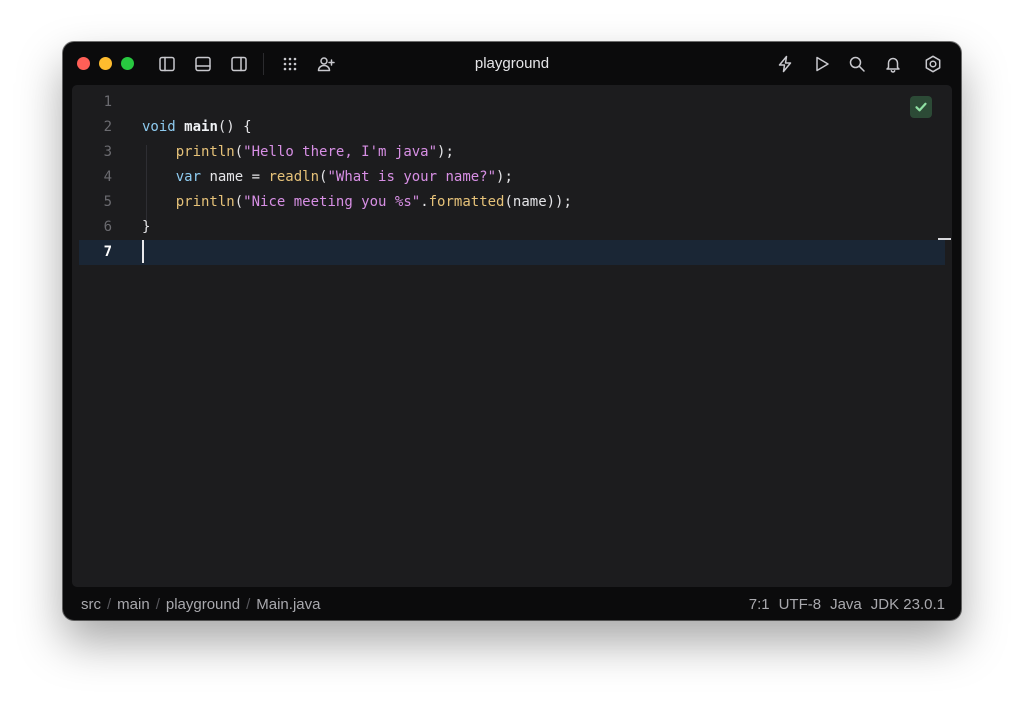 The width and height of the screenshot is (1024, 703). Describe the element at coordinates (294, 177) in the screenshot. I see `code-token: readln` at that location.